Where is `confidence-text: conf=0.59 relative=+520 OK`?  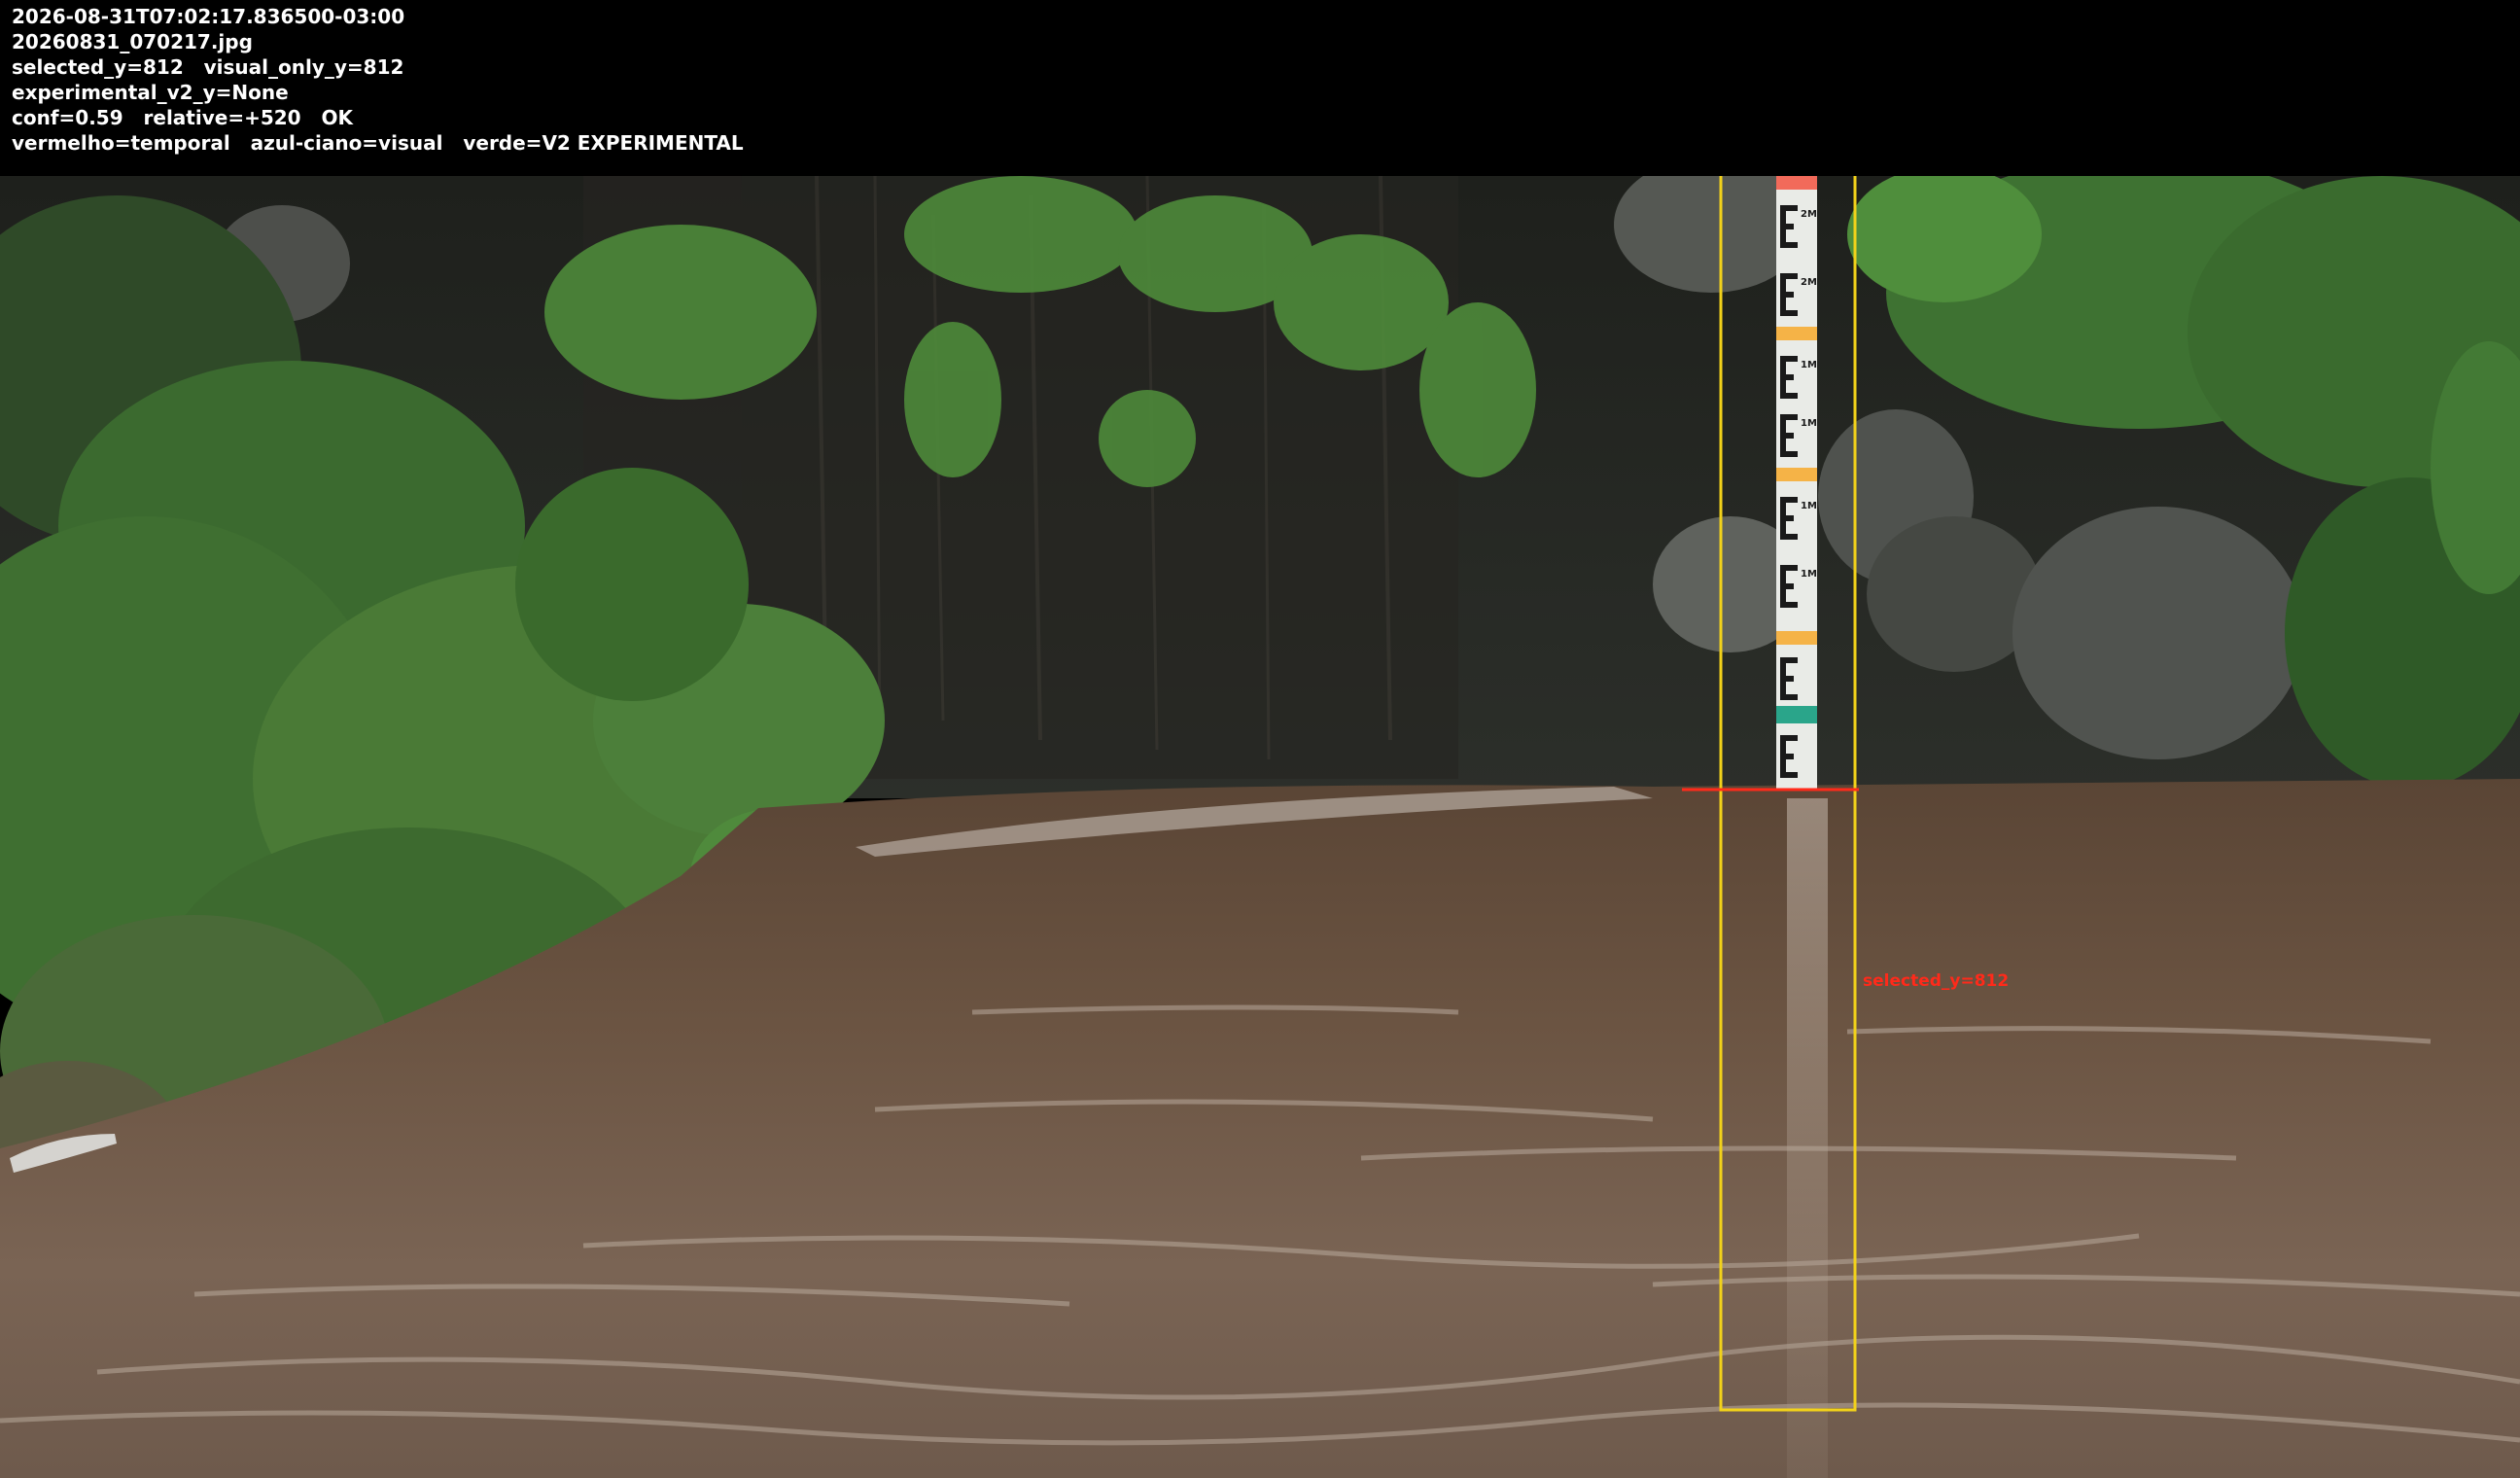
confidence-text: conf=0.59 relative=+520 OK is located at coordinates (182, 117).